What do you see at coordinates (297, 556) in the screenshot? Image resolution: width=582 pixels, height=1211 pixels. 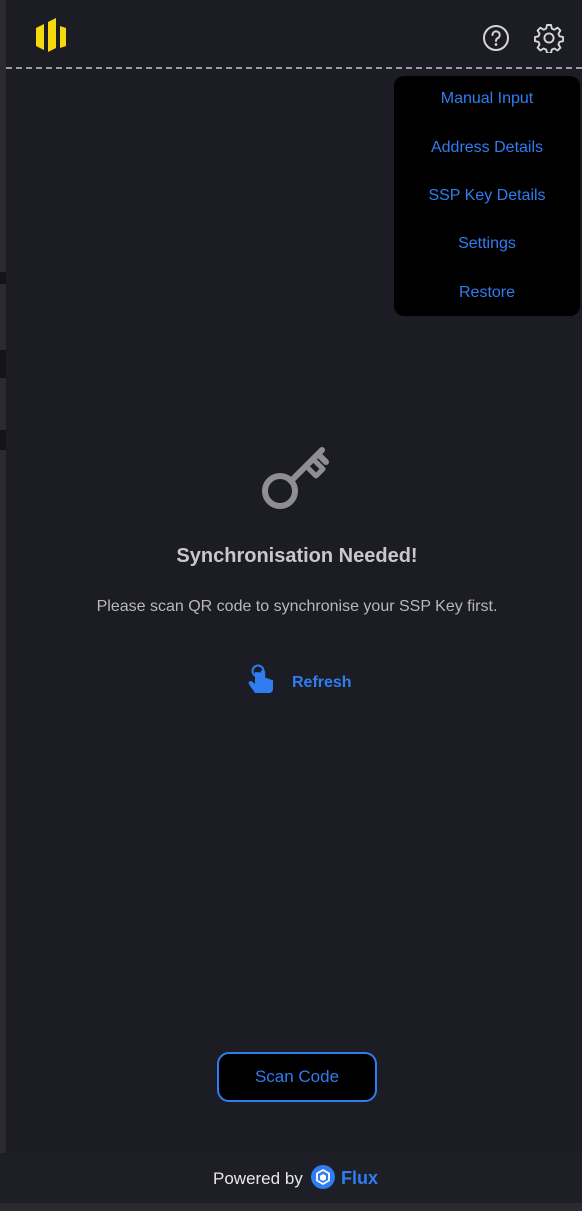 I see `sync-title: Synchronisation Needed!` at bounding box center [297, 556].